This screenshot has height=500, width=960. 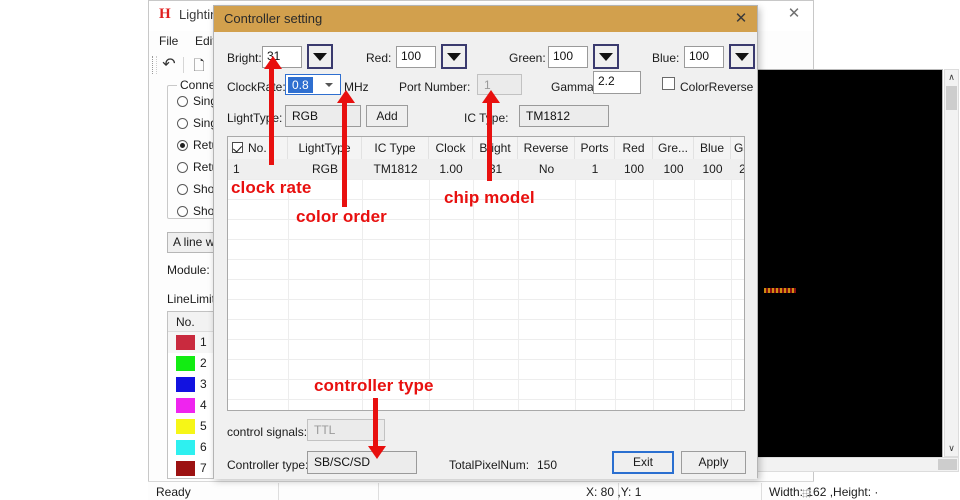 I want to click on column-header-no: No., so click(x=258, y=148).